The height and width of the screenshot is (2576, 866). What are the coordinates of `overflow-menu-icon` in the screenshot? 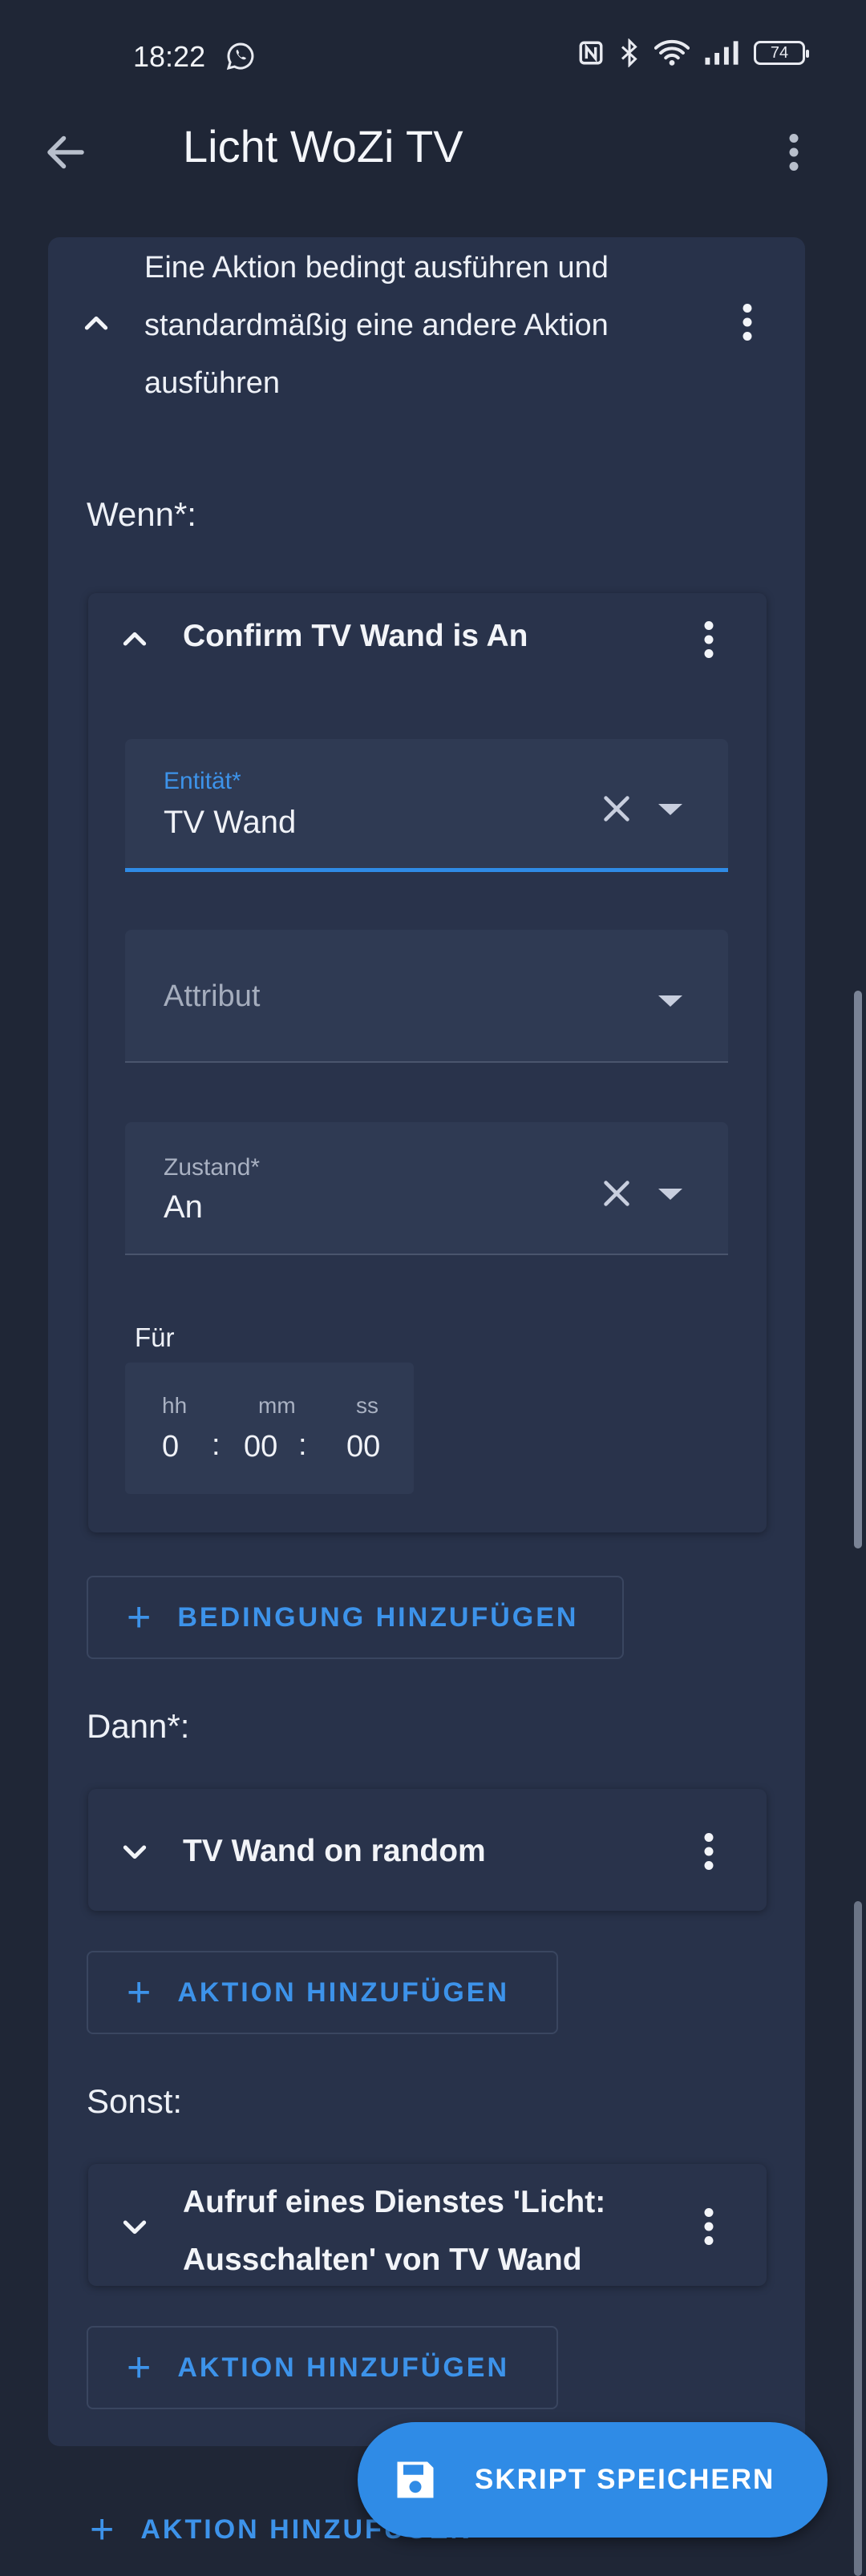 It's located at (794, 152).